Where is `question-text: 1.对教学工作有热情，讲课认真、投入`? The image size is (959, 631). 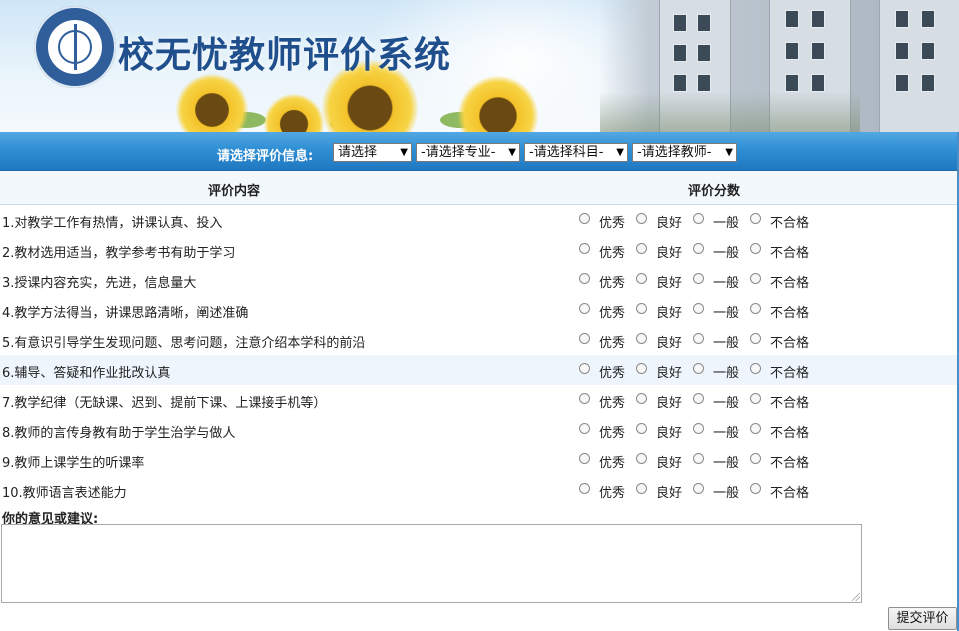
question-text: 1.对教学工作有热情，讲课认真、投入 is located at coordinates (112, 223).